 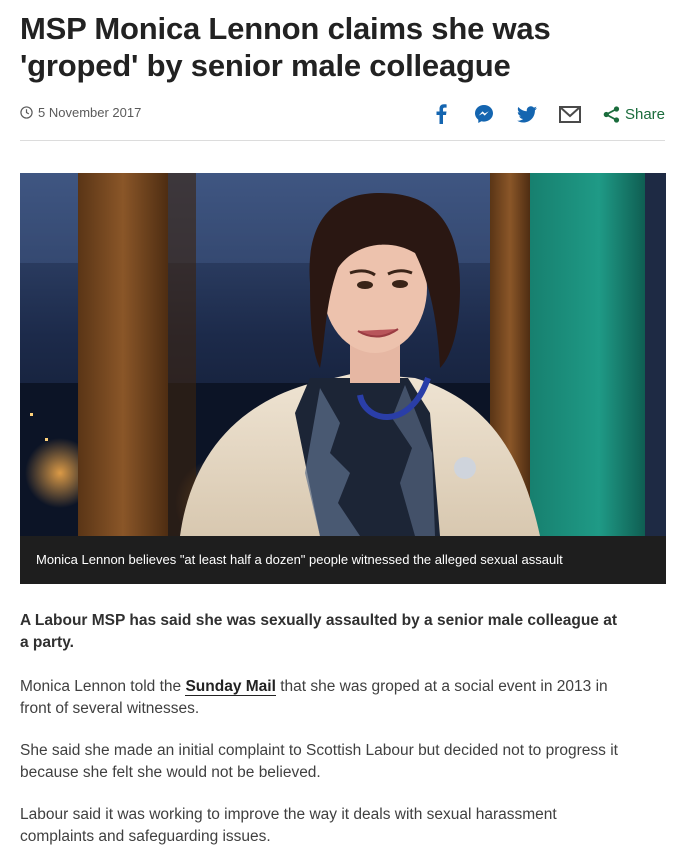 I want to click on clock-icon, so click(x=26, y=112).